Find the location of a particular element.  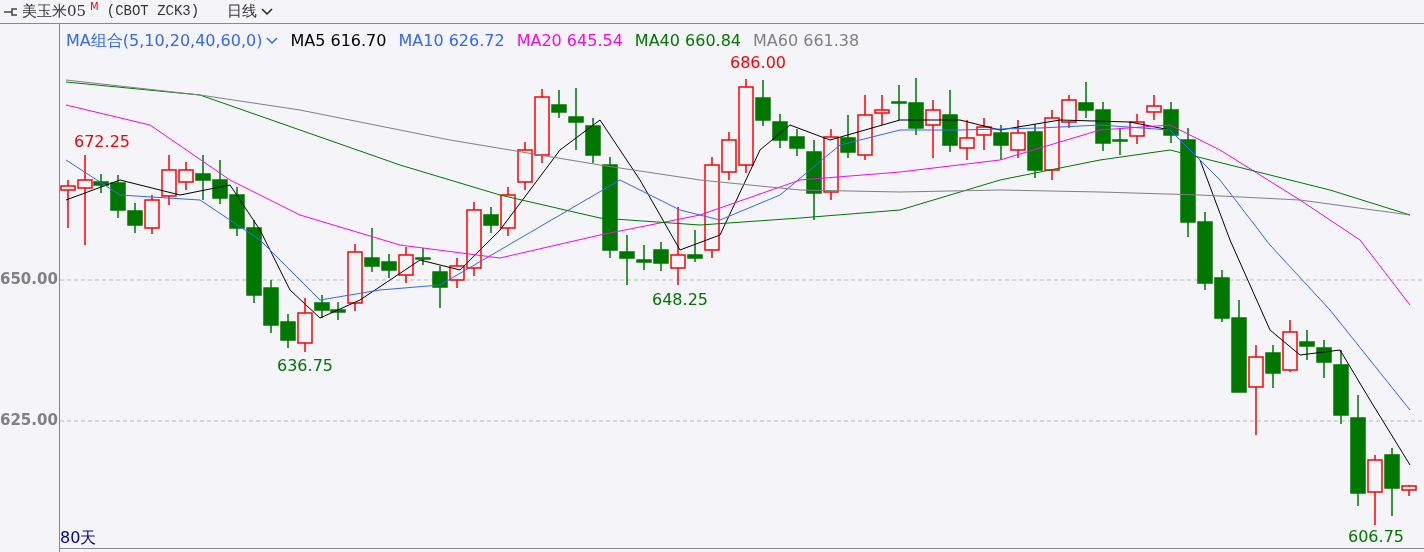

price-label: 672.25 is located at coordinates (102, 142).